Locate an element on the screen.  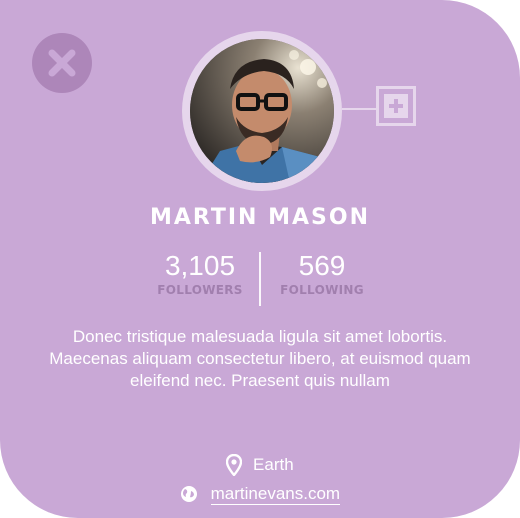
following-count: 569 is located at coordinates (322, 265).